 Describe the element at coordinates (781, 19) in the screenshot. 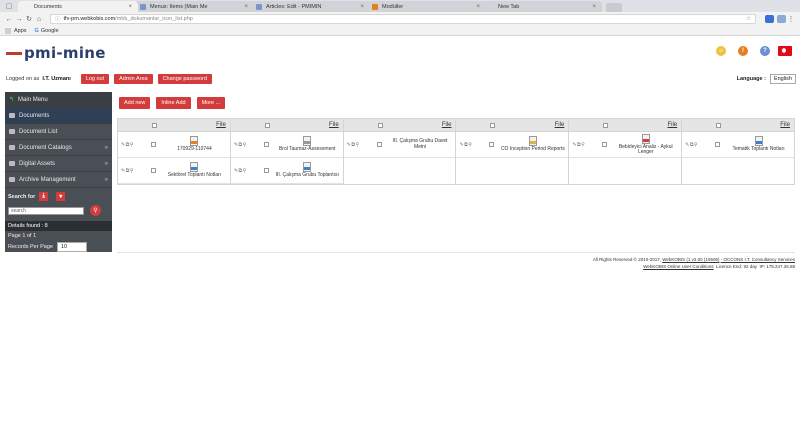

I see `extension-icon` at that location.